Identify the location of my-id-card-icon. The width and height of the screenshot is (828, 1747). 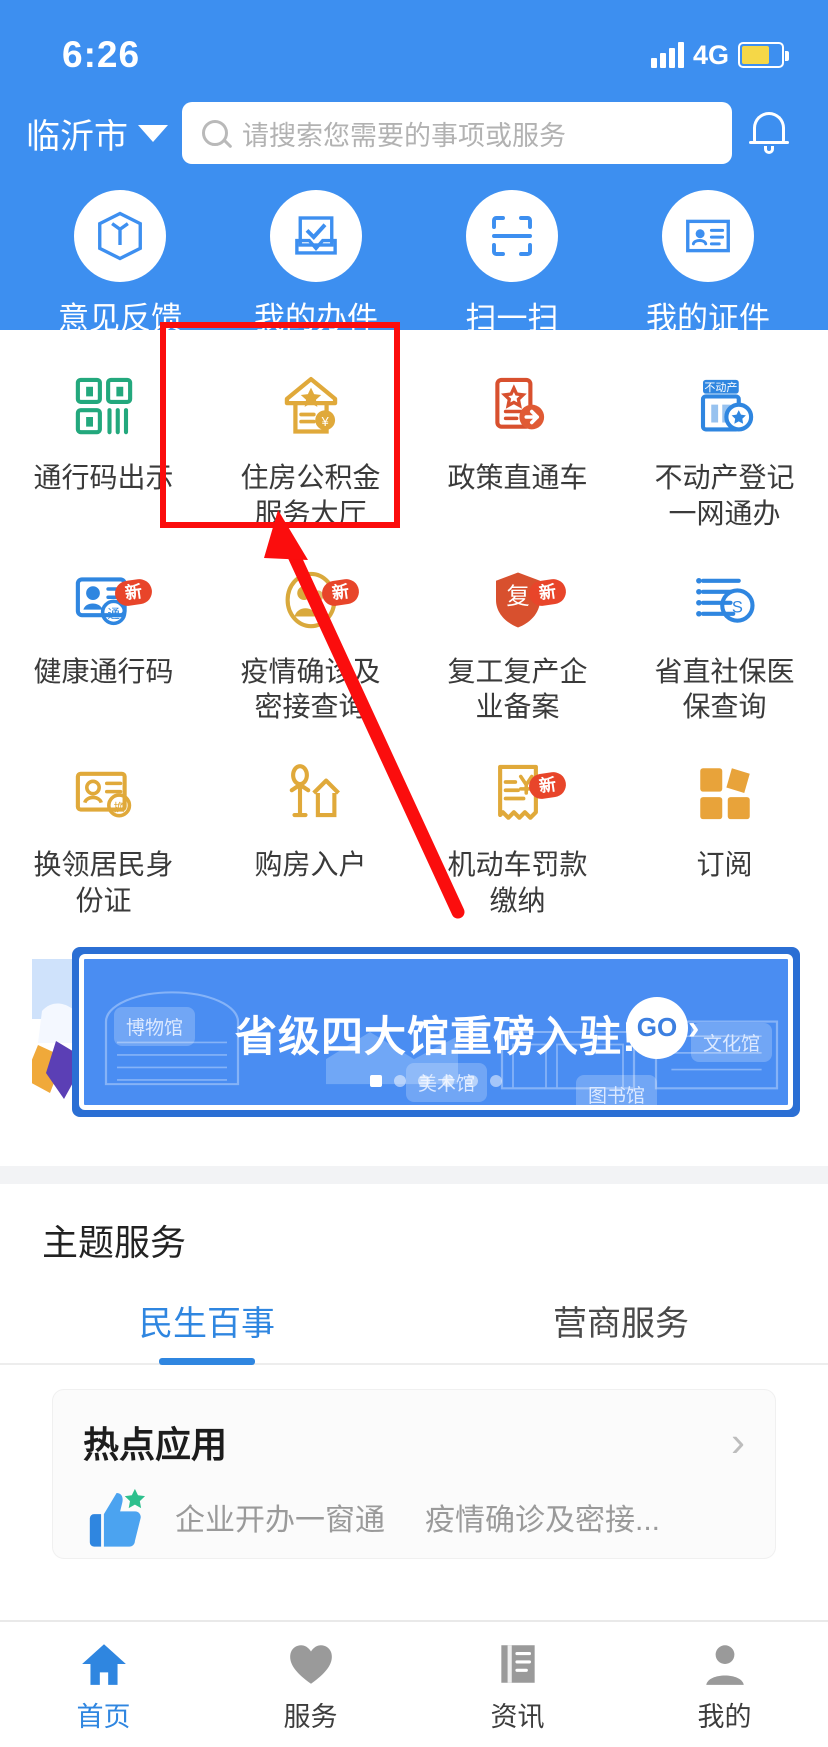
(708, 236).